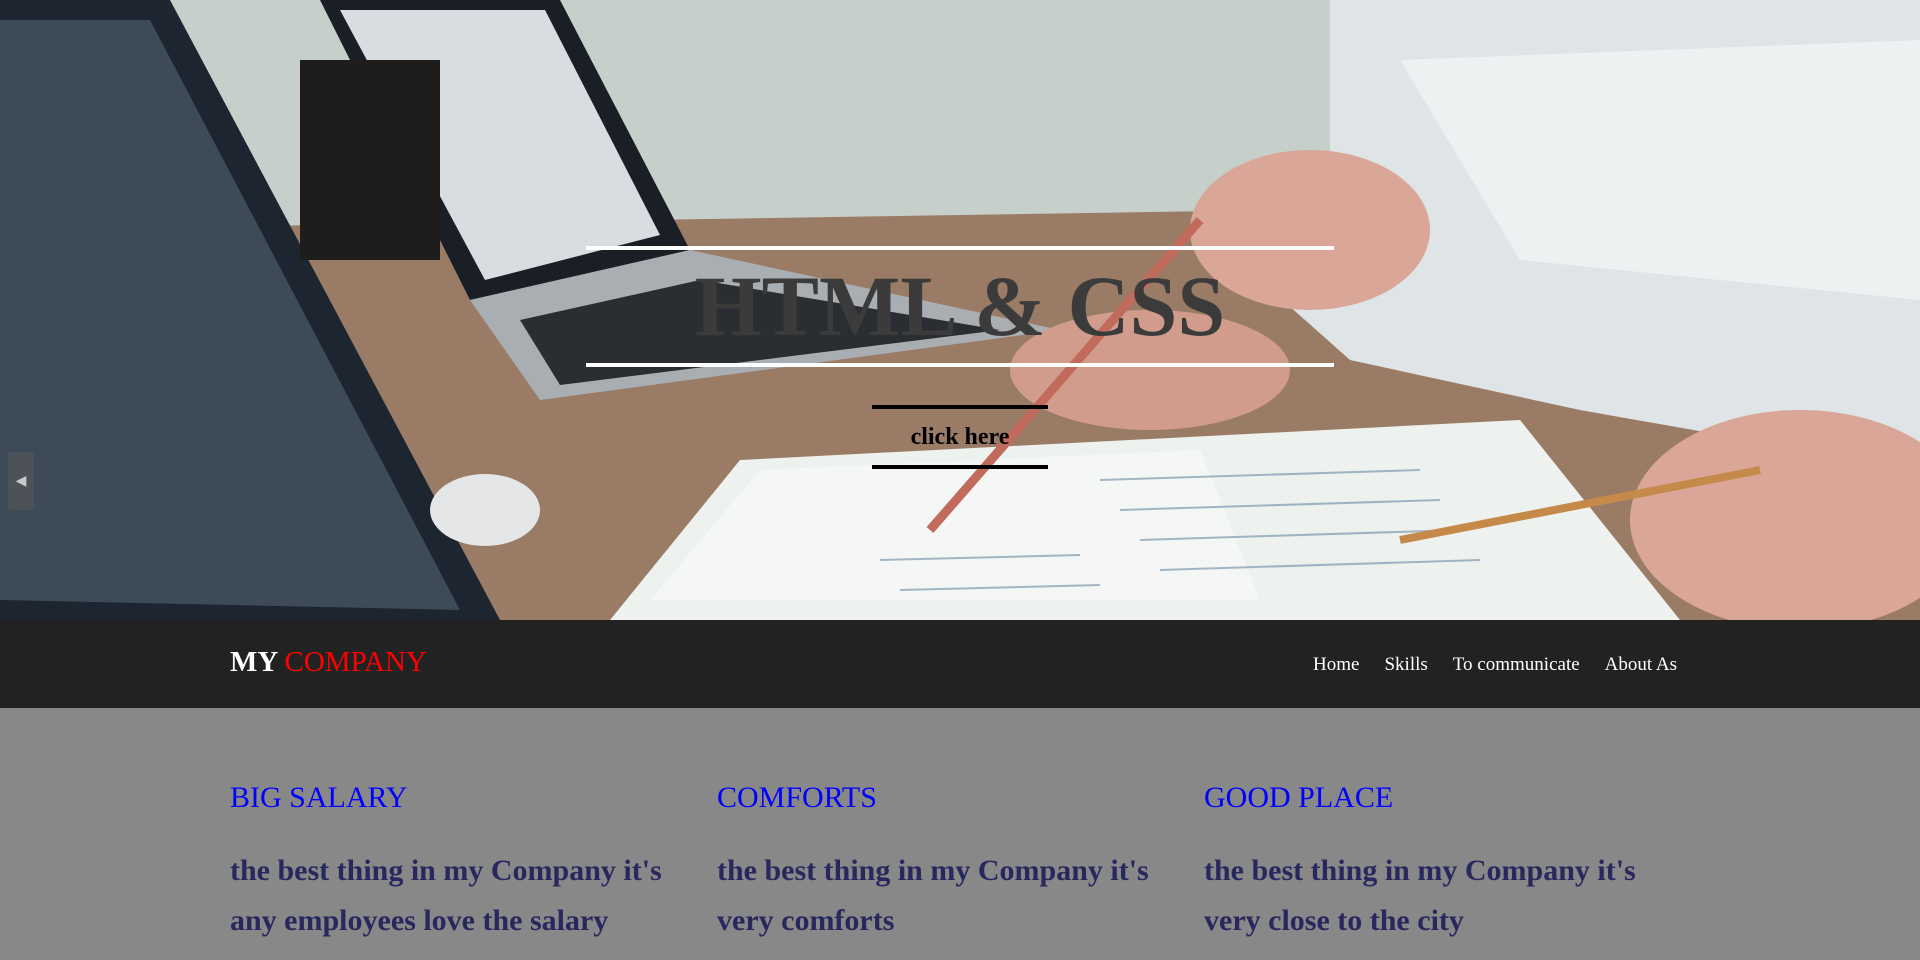  I want to click on company-logo: MY COMPANY, so click(328, 662).